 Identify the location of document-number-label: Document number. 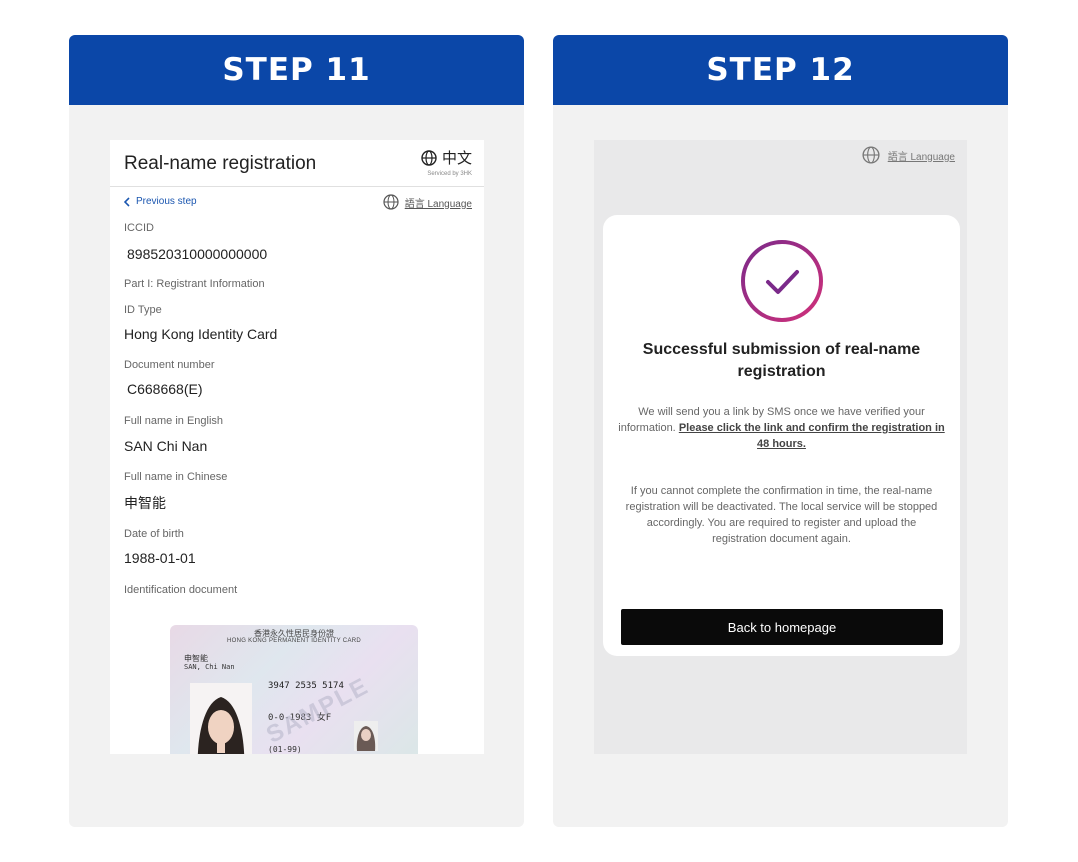
(169, 365).